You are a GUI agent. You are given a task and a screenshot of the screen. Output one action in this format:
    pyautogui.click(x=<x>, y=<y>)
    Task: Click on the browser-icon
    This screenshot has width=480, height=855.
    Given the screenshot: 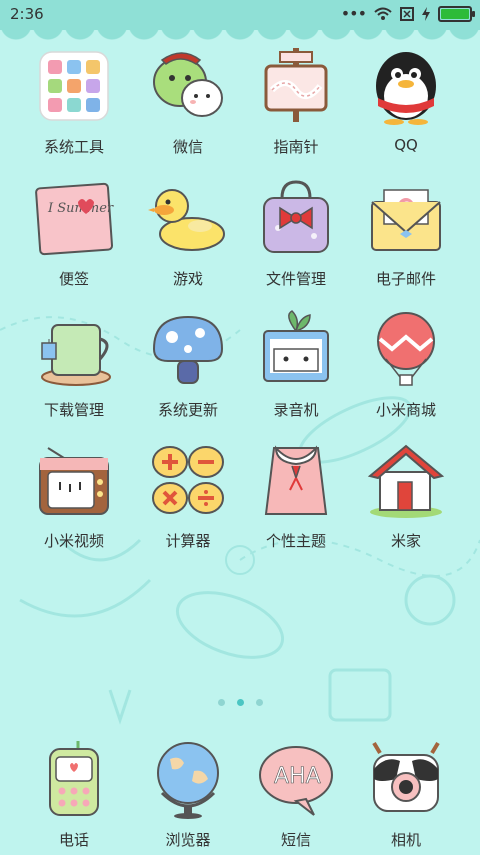 What is the action you would take?
    pyautogui.click(x=188, y=780)
    